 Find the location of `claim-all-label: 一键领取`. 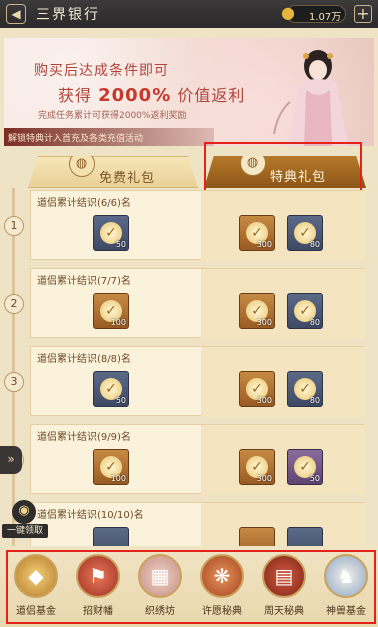

claim-all-label: 一键领取 is located at coordinates (25, 531).